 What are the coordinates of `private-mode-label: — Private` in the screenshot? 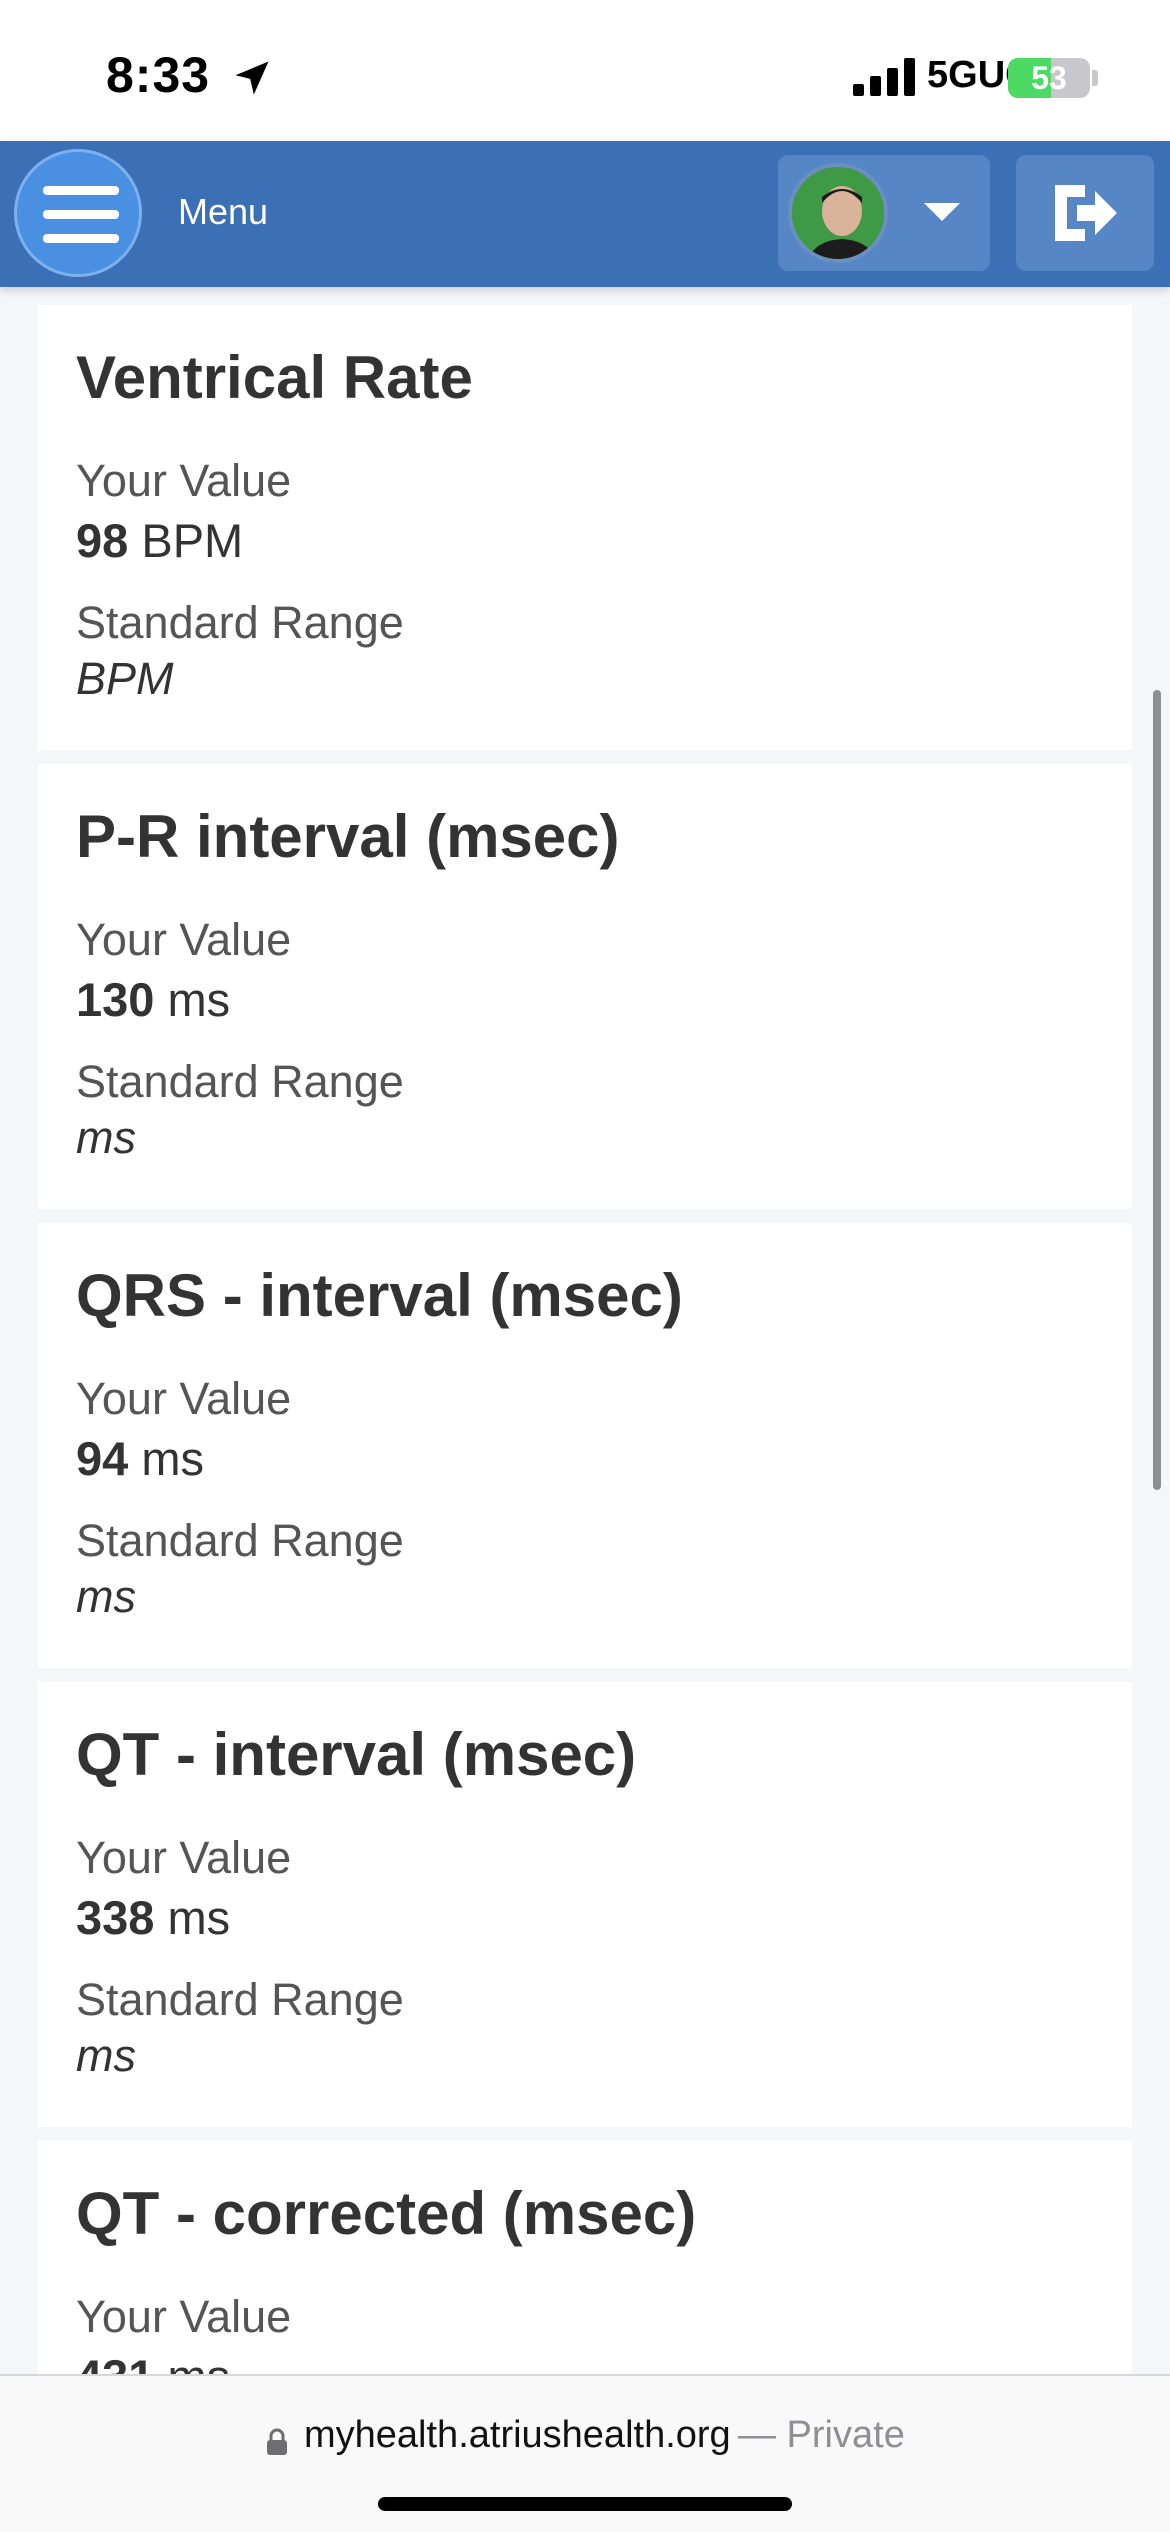 It's located at (821, 2435).